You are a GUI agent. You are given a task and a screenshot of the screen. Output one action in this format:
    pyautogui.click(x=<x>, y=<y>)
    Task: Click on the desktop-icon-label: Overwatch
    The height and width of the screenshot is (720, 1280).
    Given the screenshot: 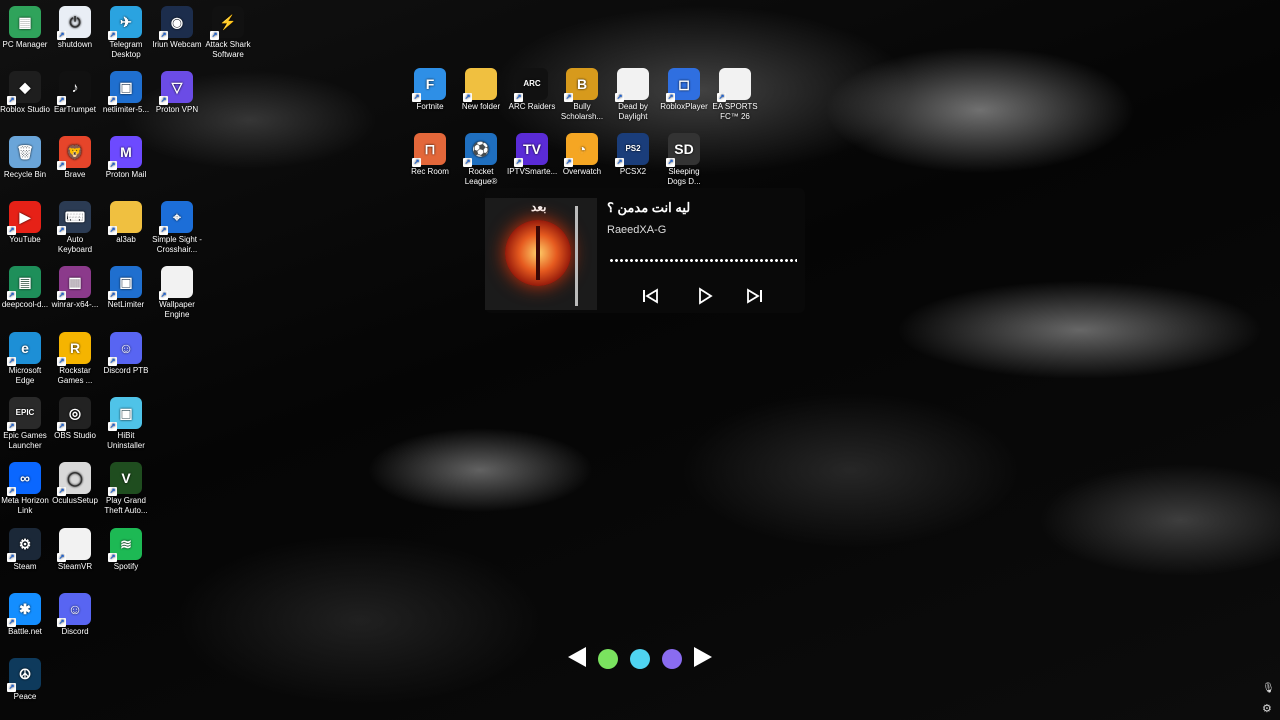 What is the action you would take?
    pyautogui.click(x=582, y=171)
    